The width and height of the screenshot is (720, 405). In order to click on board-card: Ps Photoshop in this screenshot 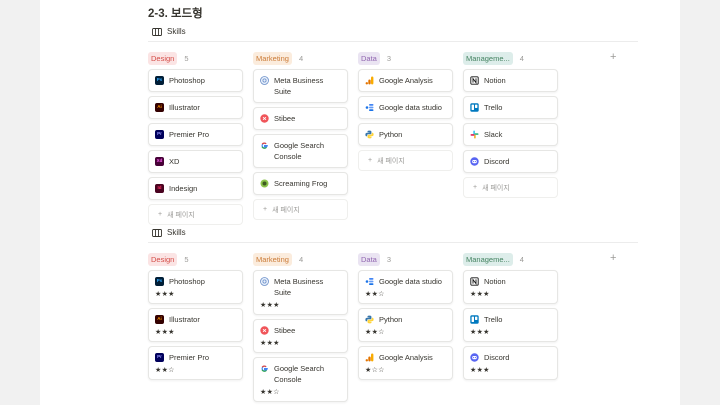, I will do `click(195, 80)`.